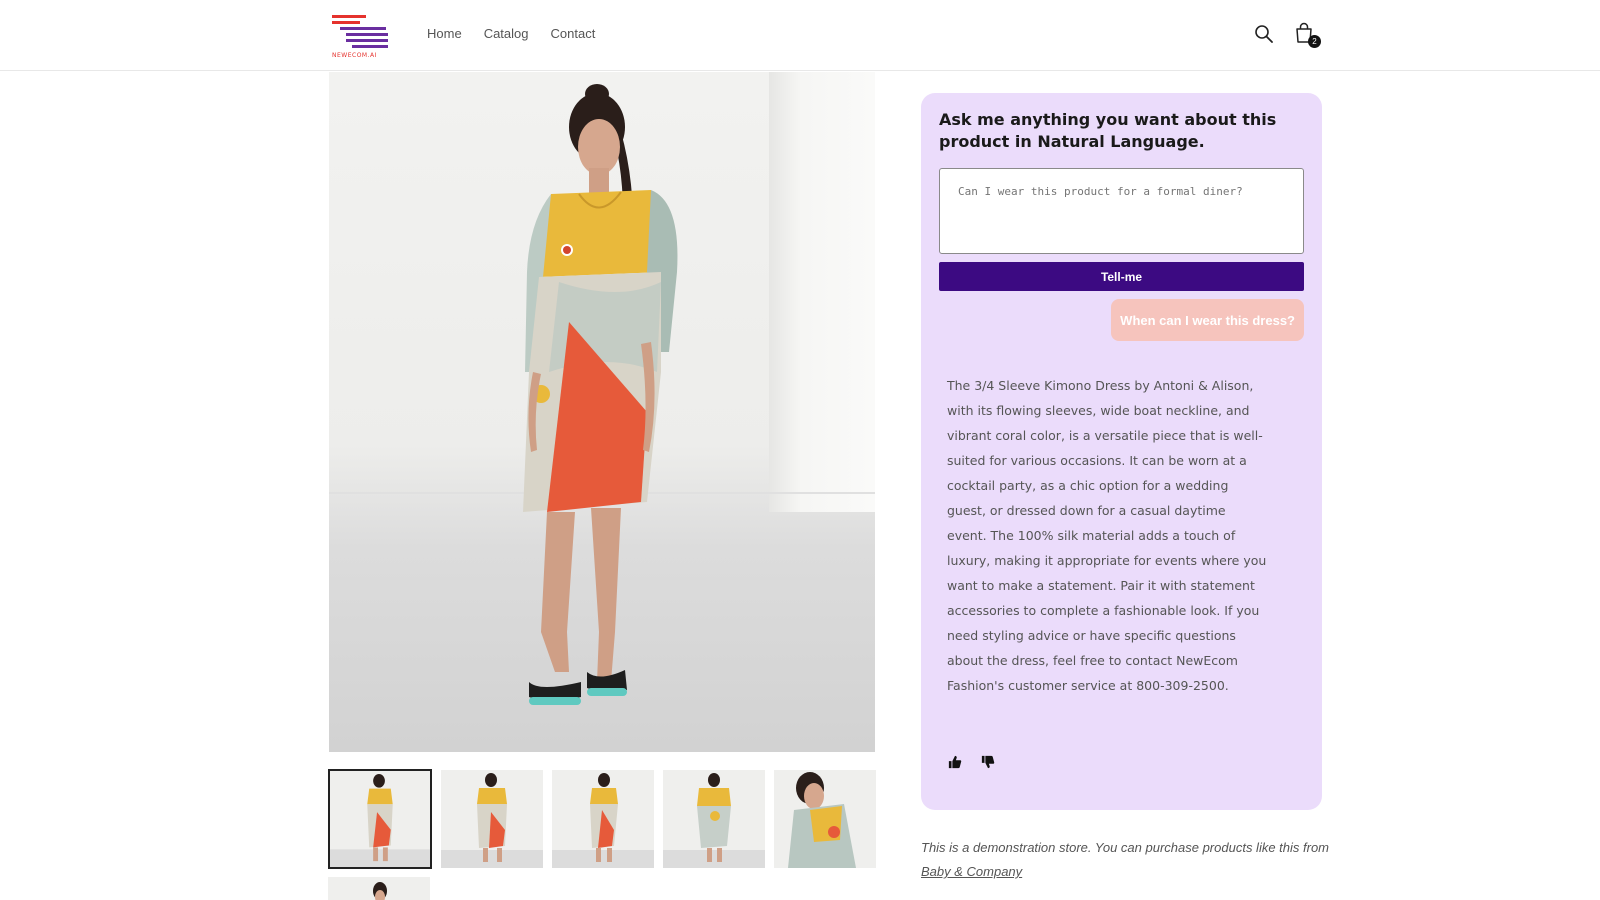 This screenshot has height=900, width=1600. What do you see at coordinates (1314, 41) in the screenshot?
I see `cart-count-badge: 2` at bounding box center [1314, 41].